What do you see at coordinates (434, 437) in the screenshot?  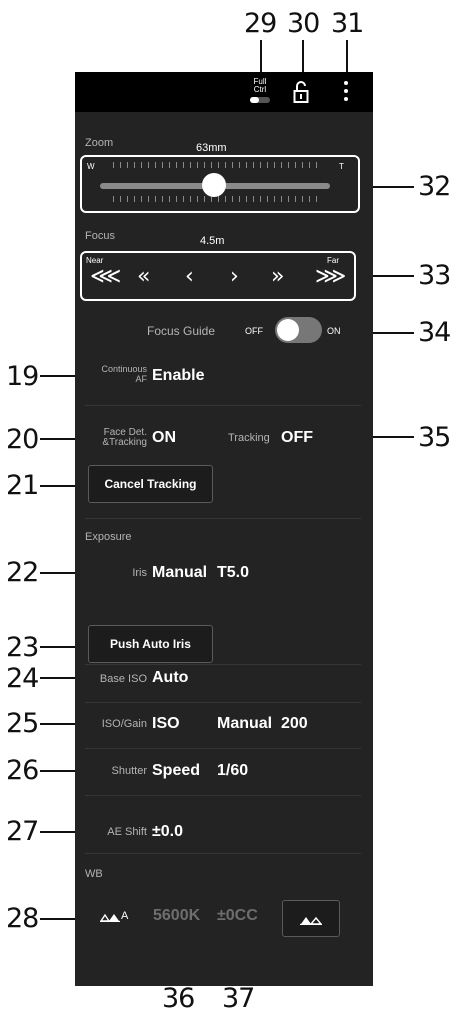 I see `callout-35: 35` at bounding box center [434, 437].